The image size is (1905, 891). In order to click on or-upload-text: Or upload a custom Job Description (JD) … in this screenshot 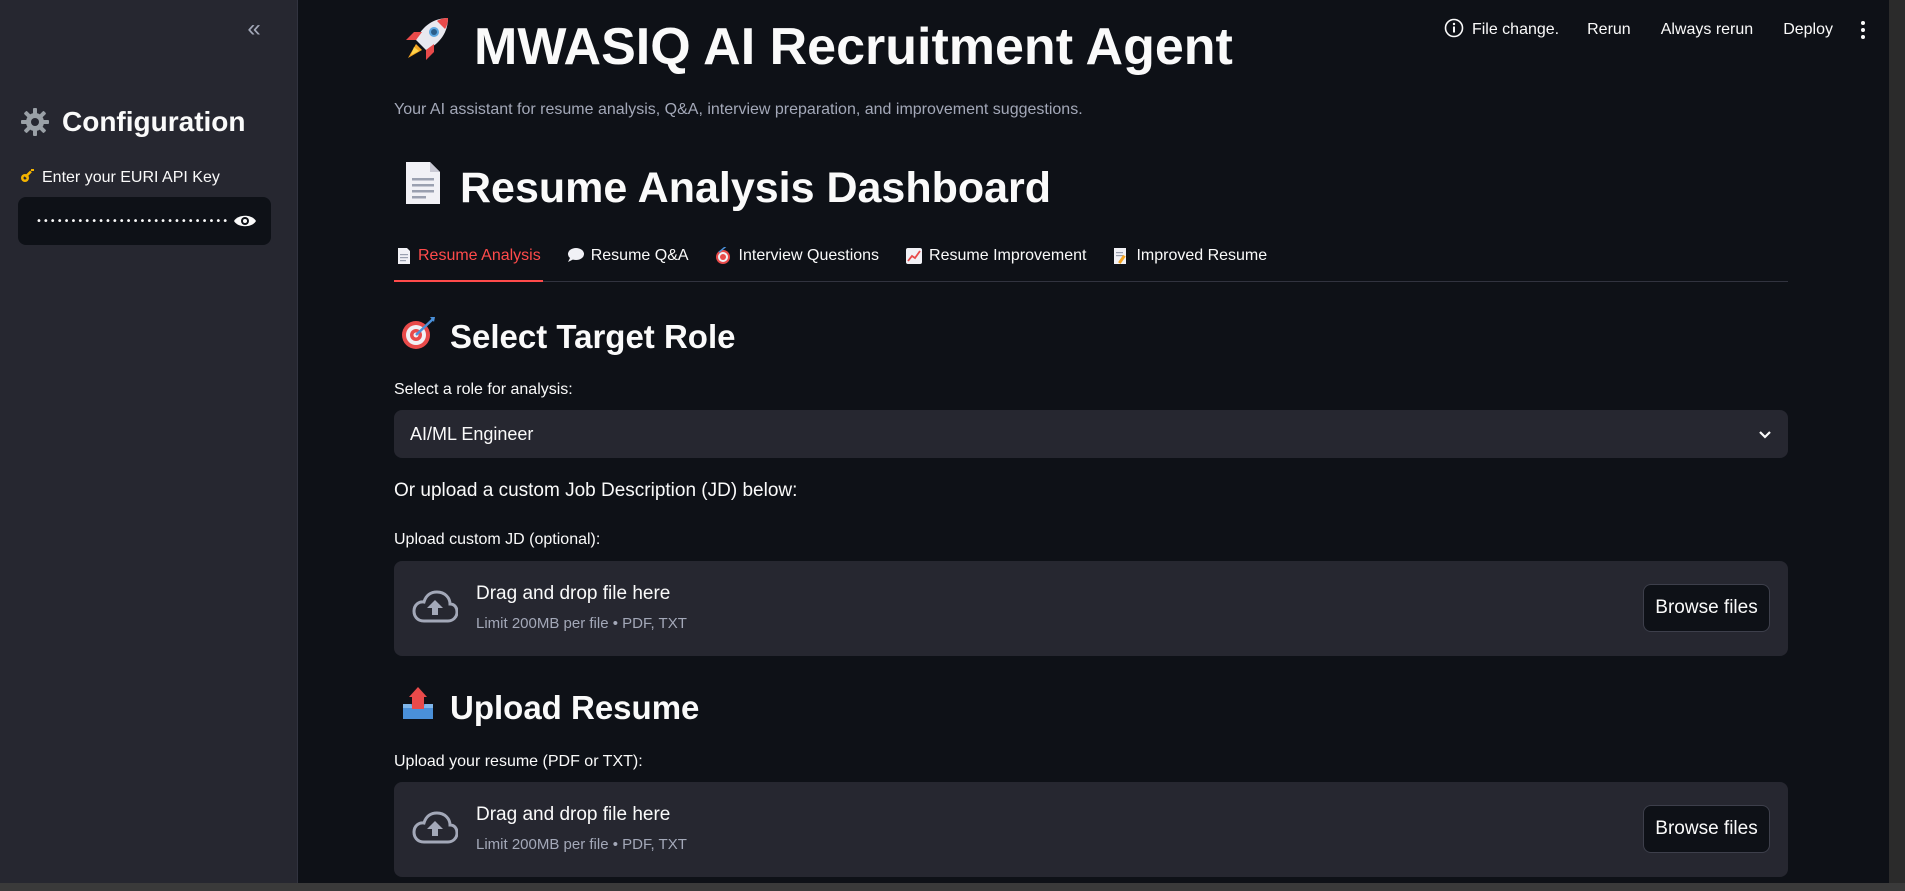, I will do `click(596, 490)`.